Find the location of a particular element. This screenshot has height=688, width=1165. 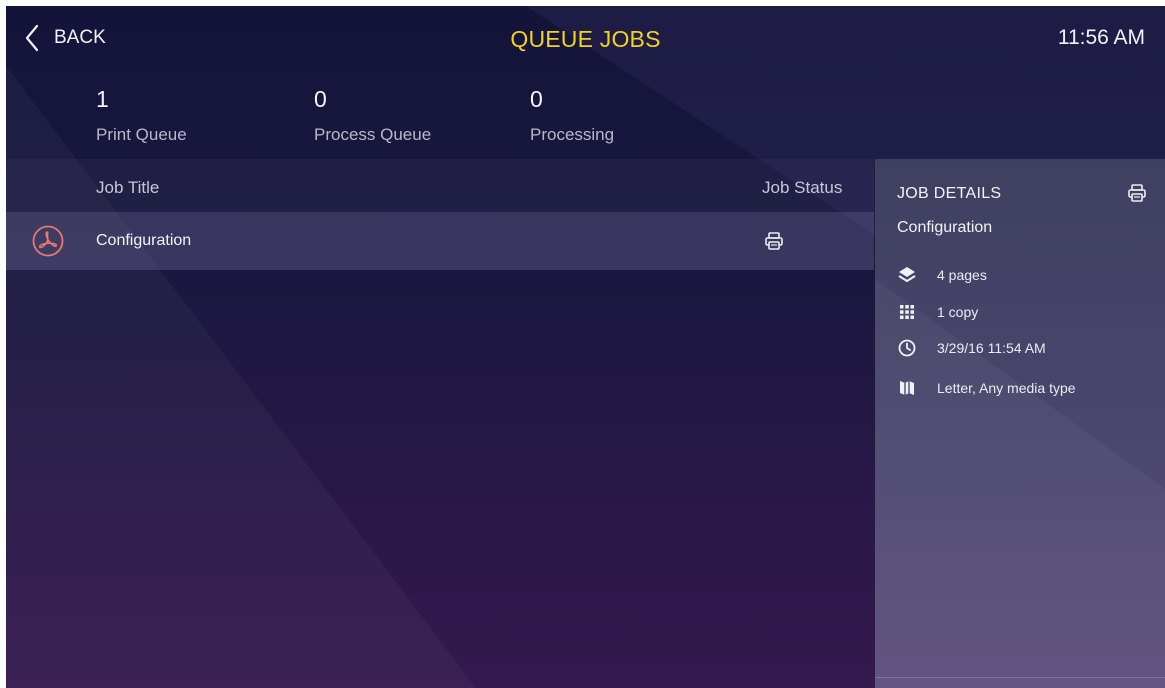

detail-pages-text: 4 pages is located at coordinates (962, 275).